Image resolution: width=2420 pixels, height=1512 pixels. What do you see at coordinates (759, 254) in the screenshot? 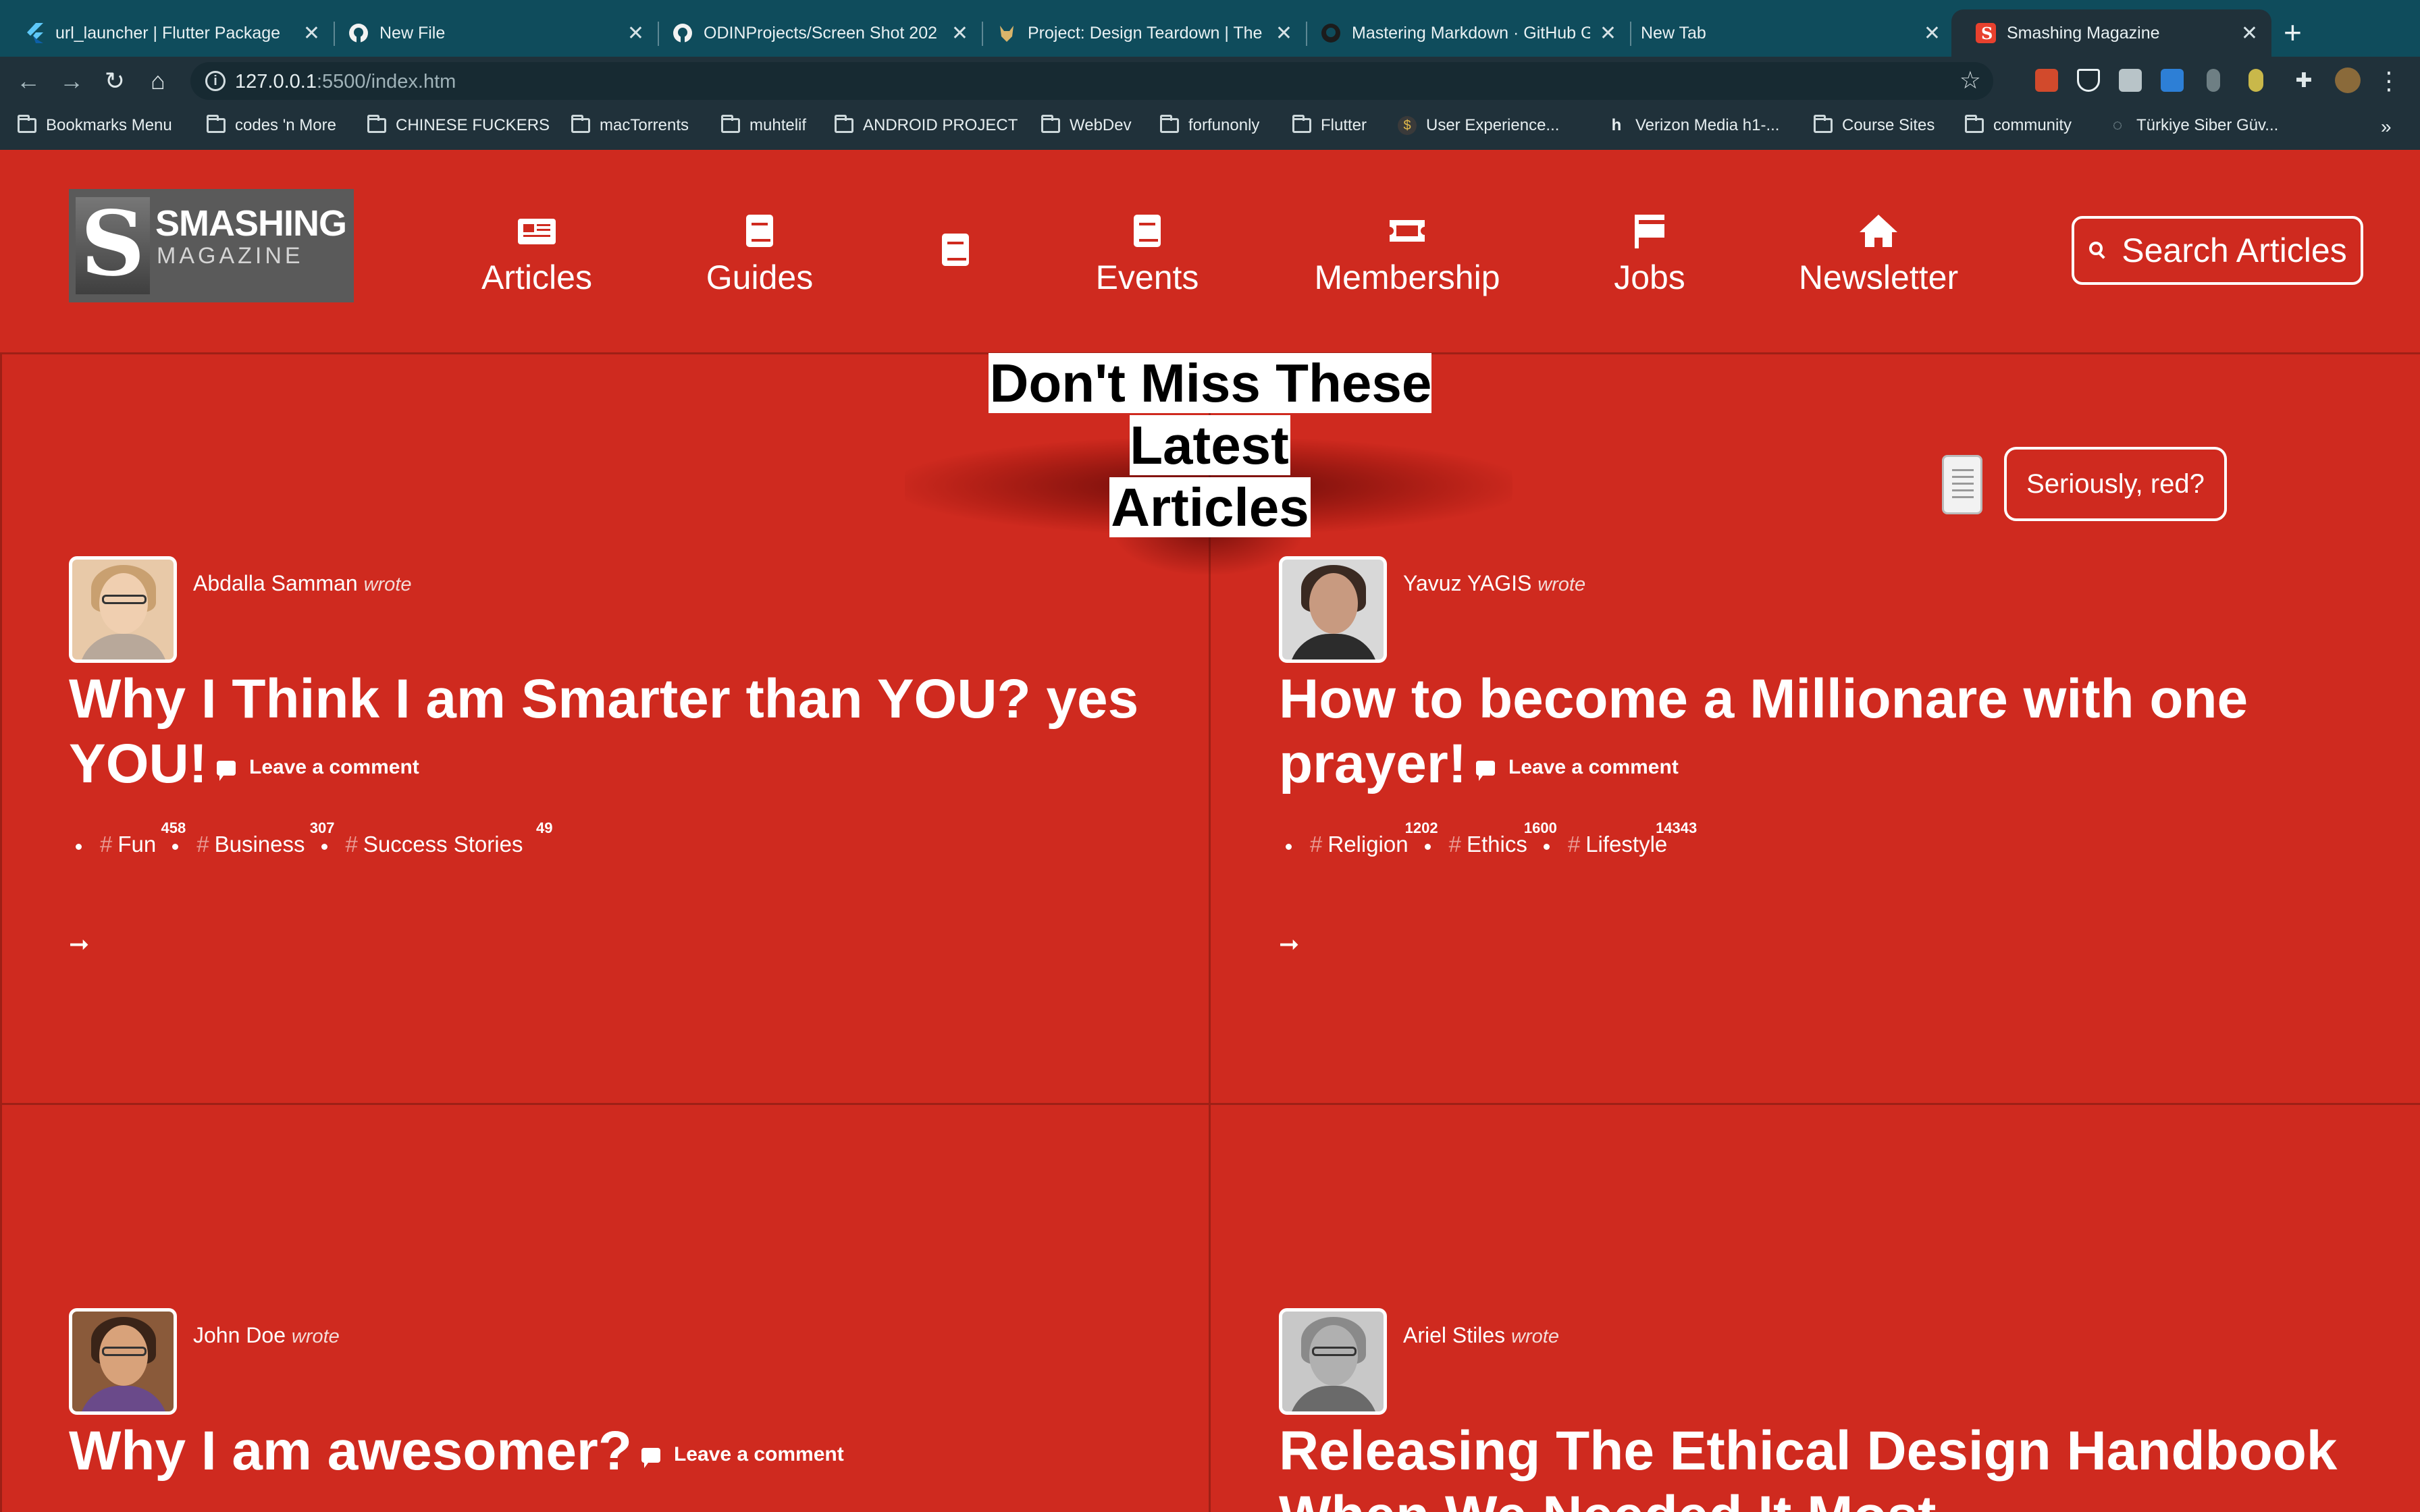
I see `nav-guides: Guides` at bounding box center [759, 254].